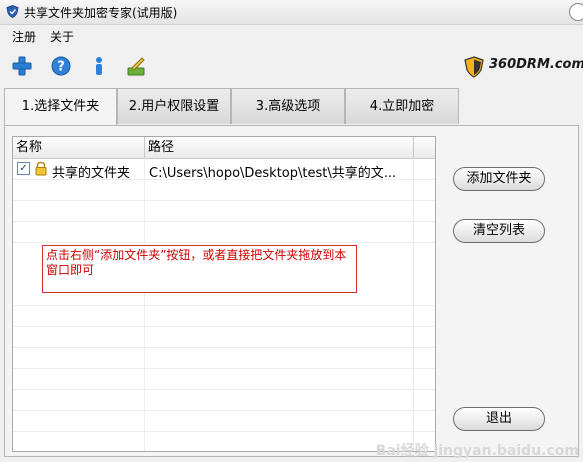 The image size is (583, 462). I want to click on shield-icon, so click(12, 11).